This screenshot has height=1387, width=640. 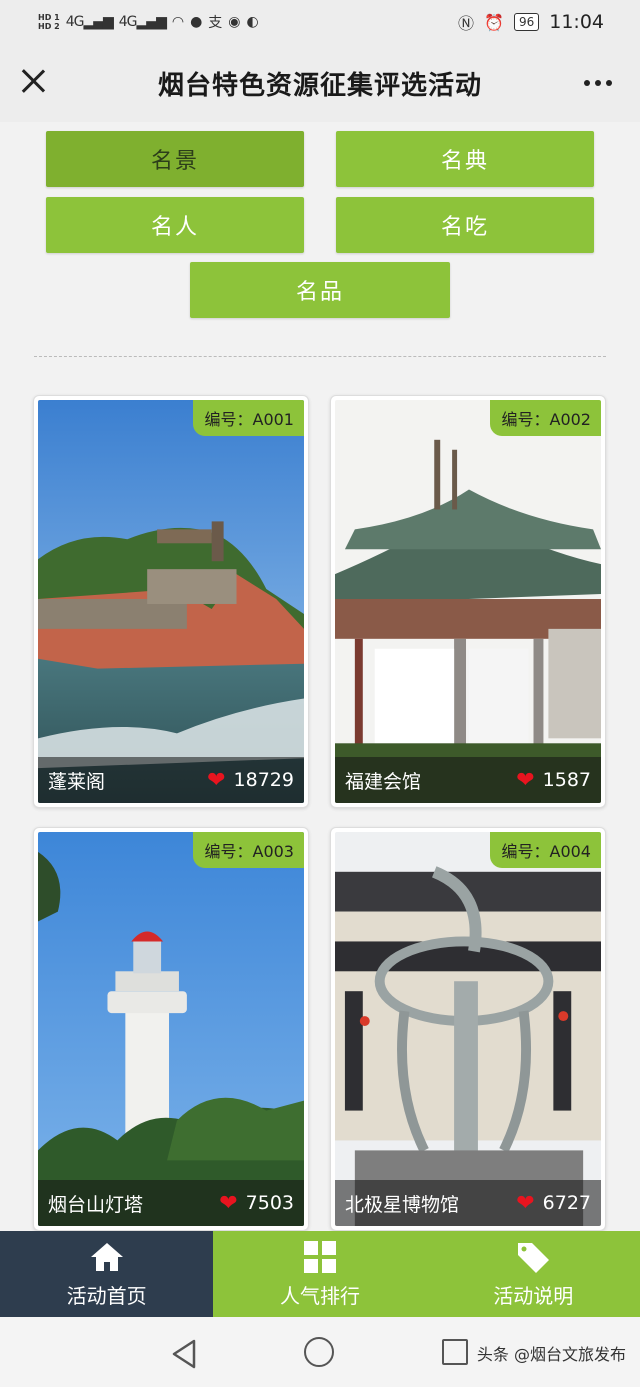 I want to click on bottom-tab-bar: 活动首页 人气排行 活动说明, so click(x=320, y=1274).